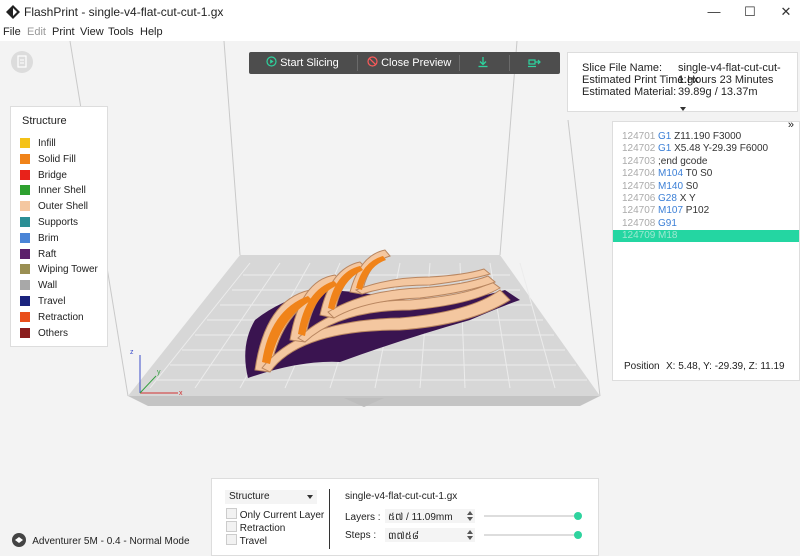  I want to click on menu-edit: Edit, so click(36, 32).